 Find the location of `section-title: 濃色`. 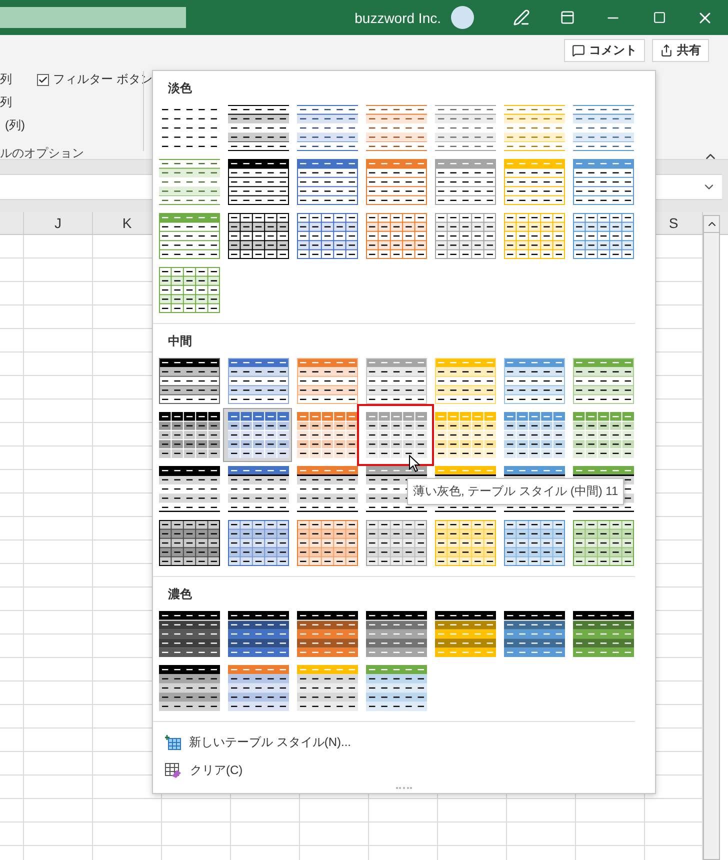

section-title: 濃色 is located at coordinates (180, 593).